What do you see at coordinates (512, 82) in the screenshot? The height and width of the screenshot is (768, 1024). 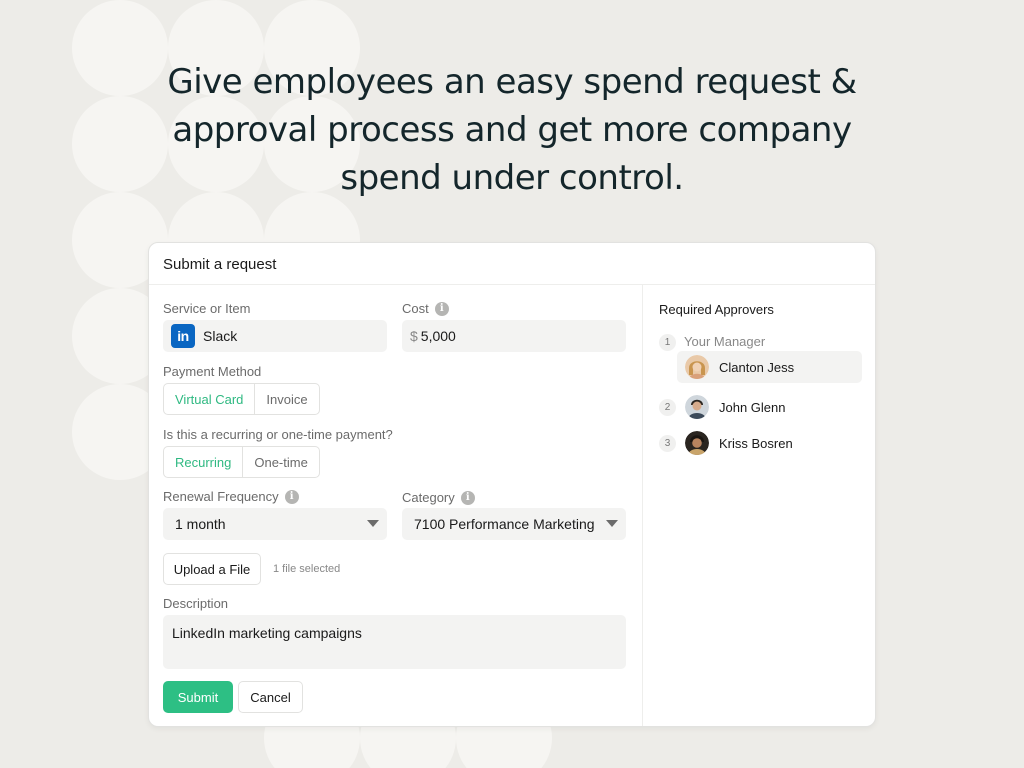 I see `headline-line-1: Give employees an easy spend request &` at bounding box center [512, 82].